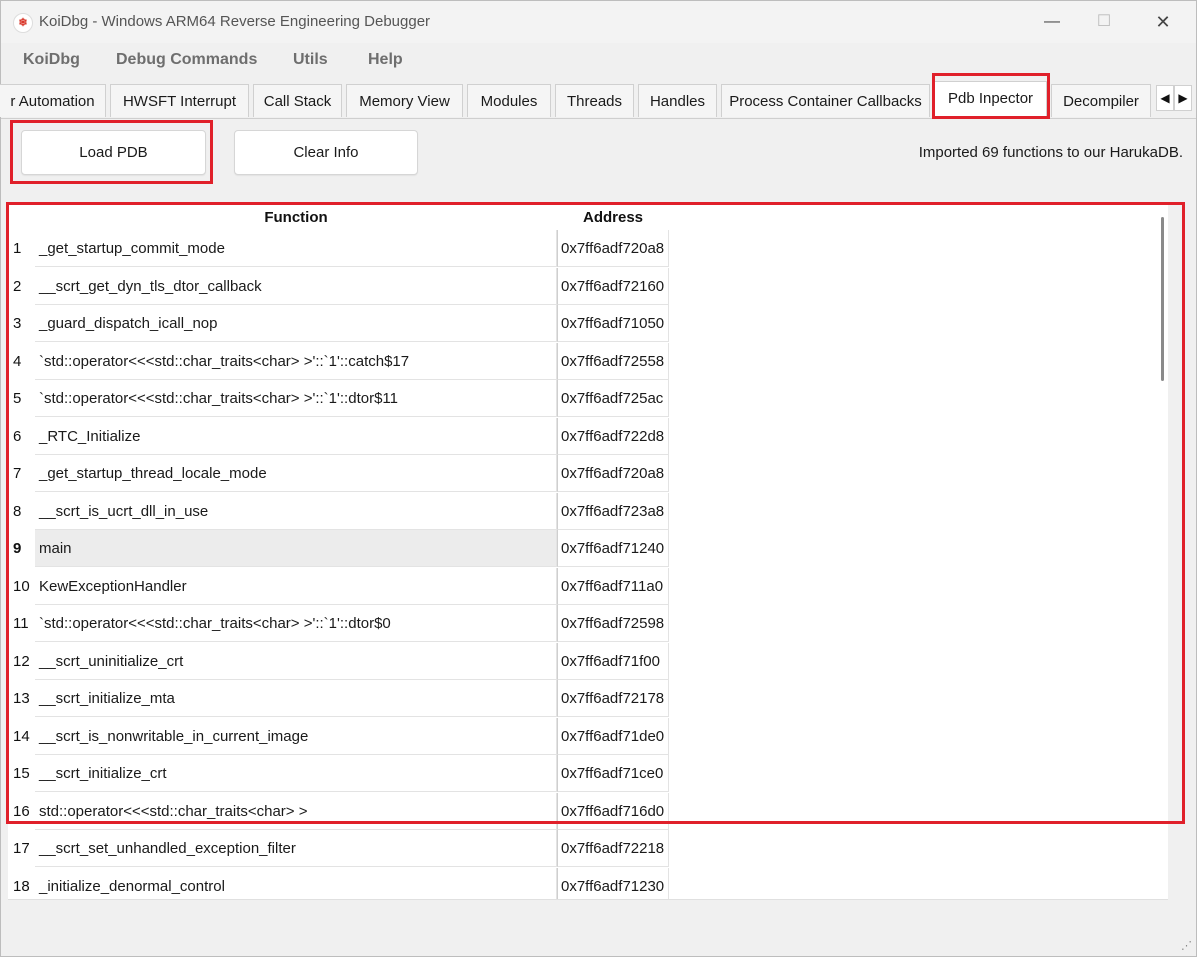  Describe the element at coordinates (385, 60) in the screenshot. I see `menu-help: Help` at that location.